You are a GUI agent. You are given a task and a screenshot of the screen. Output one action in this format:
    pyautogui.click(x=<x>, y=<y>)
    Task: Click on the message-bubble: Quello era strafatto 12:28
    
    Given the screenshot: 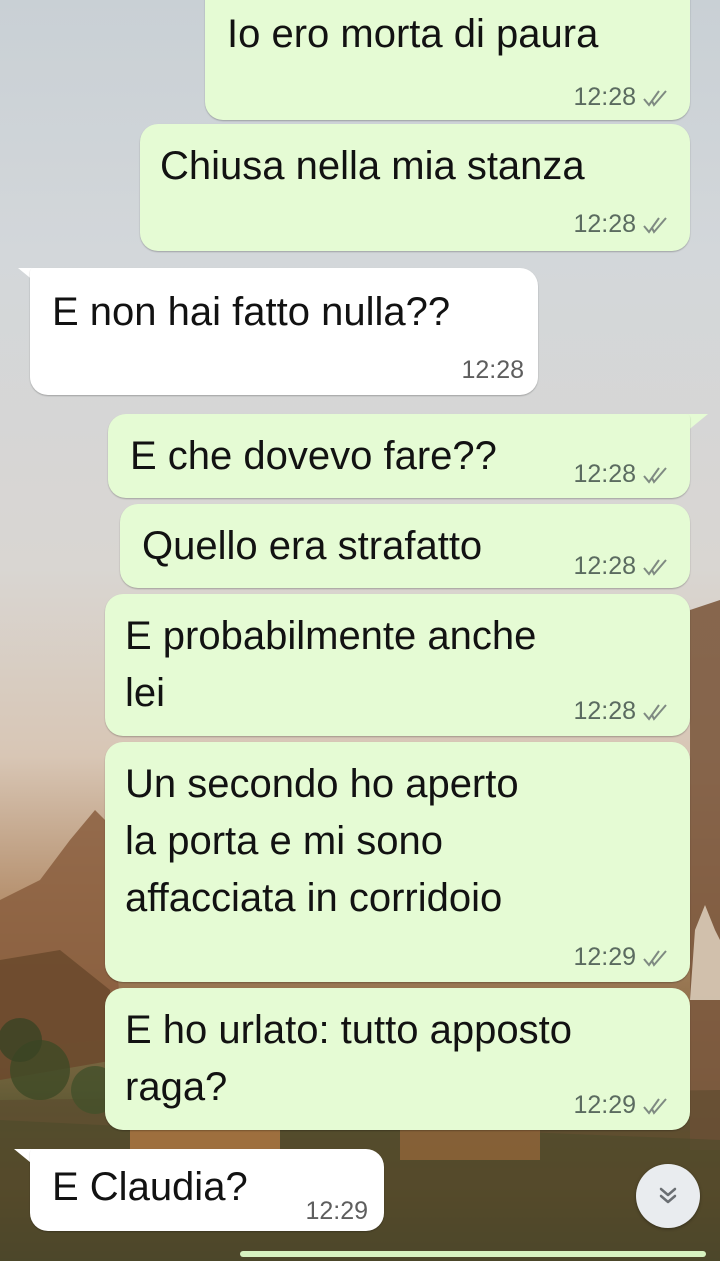 What is the action you would take?
    pyautogui.click(x=405, y=546)
    